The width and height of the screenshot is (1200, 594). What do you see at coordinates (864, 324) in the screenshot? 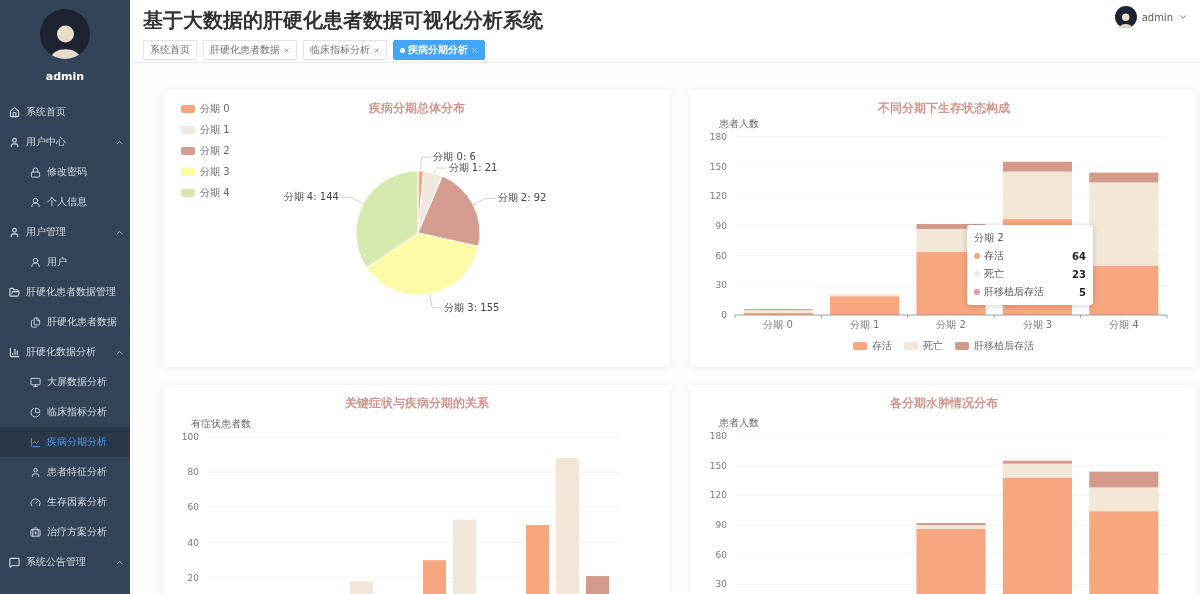
I see `axis-tick-label: 分期 1` at bounding box center [864, 324].